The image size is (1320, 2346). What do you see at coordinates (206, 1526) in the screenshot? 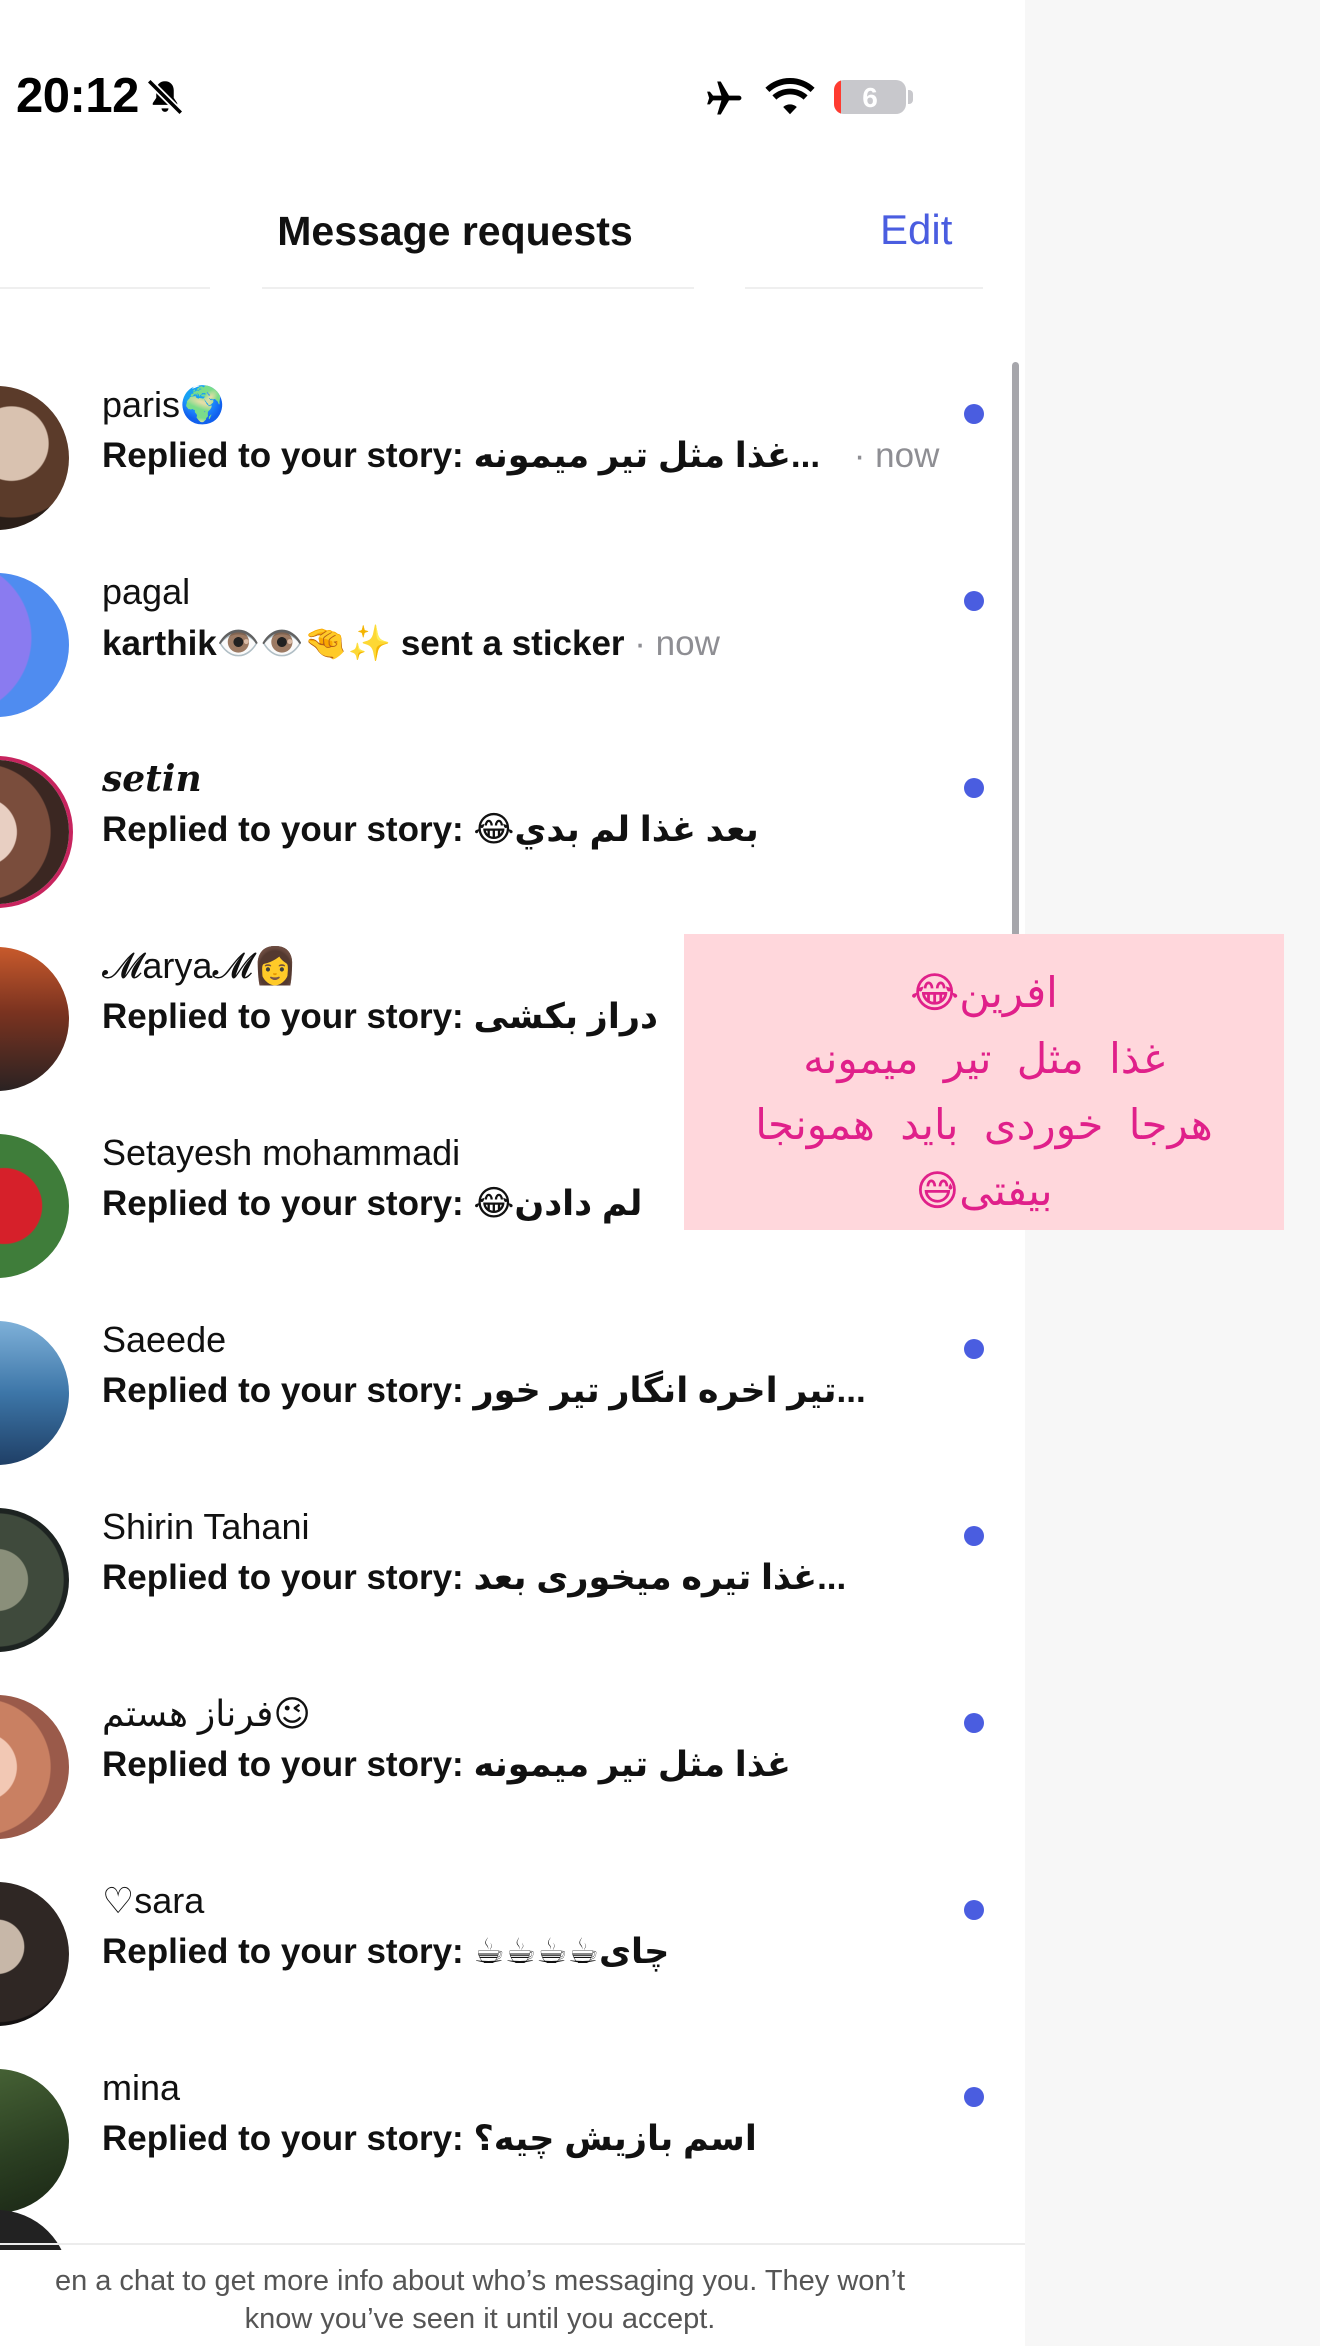
I see `sender-name: Shirin Tahani` at bounding box center [206, 1526].